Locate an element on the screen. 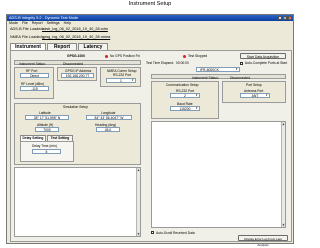 This screenshot has width=320, height=248. time-elapsed-label: Test Time Elapsed: is located at coordinates (160, 63).